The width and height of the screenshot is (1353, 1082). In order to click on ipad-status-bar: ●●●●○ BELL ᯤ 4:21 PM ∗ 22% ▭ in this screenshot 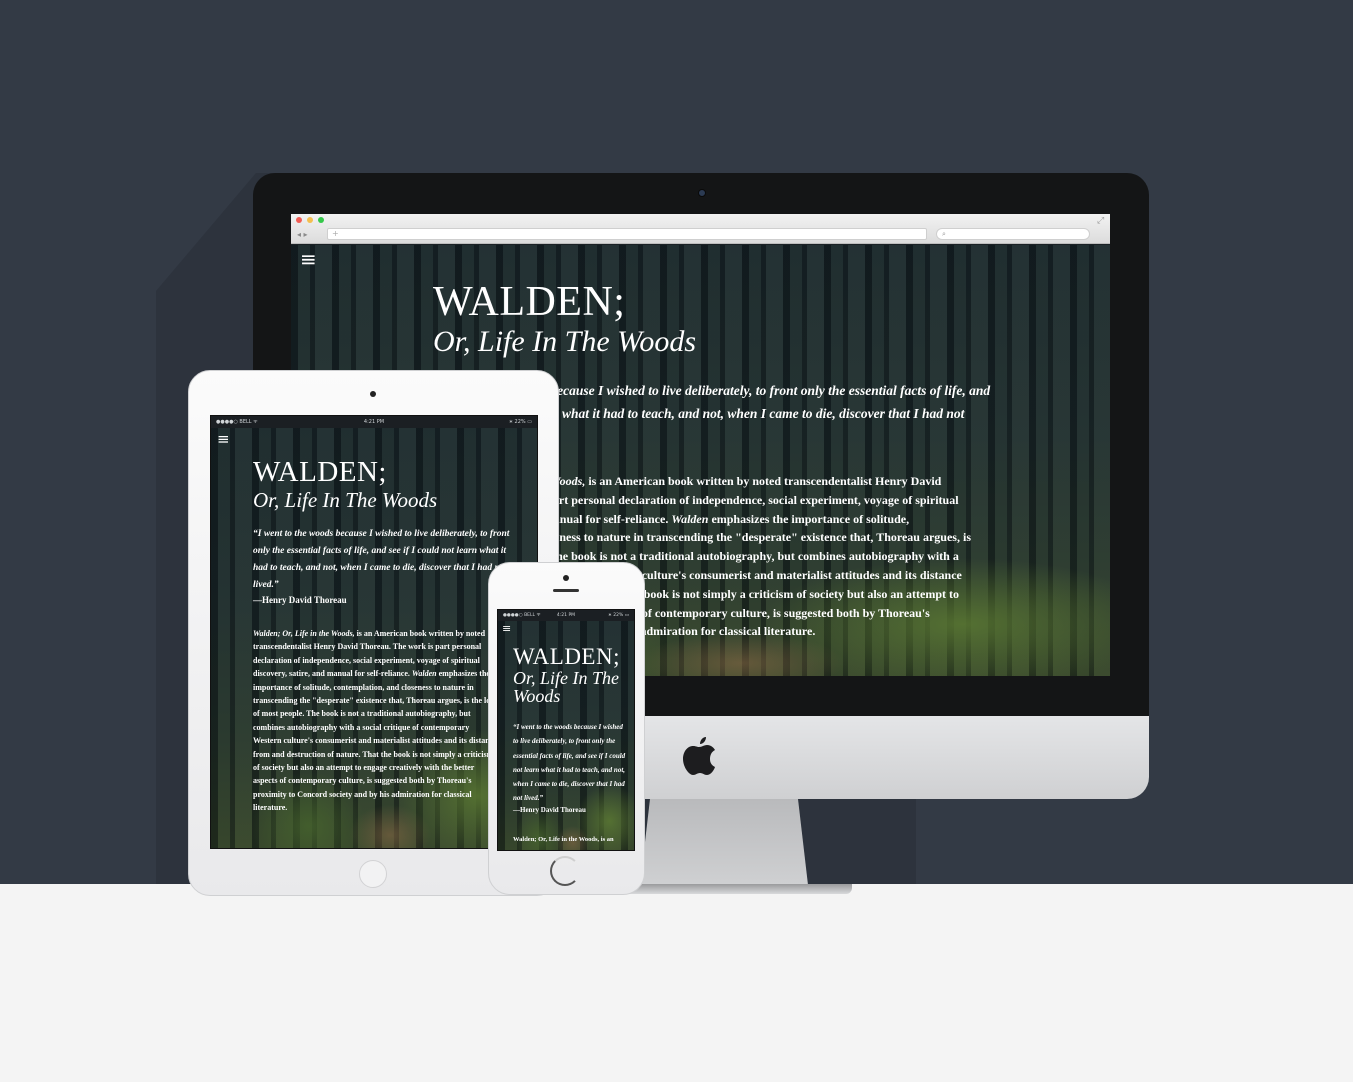, I will do `click(374, 422)`.